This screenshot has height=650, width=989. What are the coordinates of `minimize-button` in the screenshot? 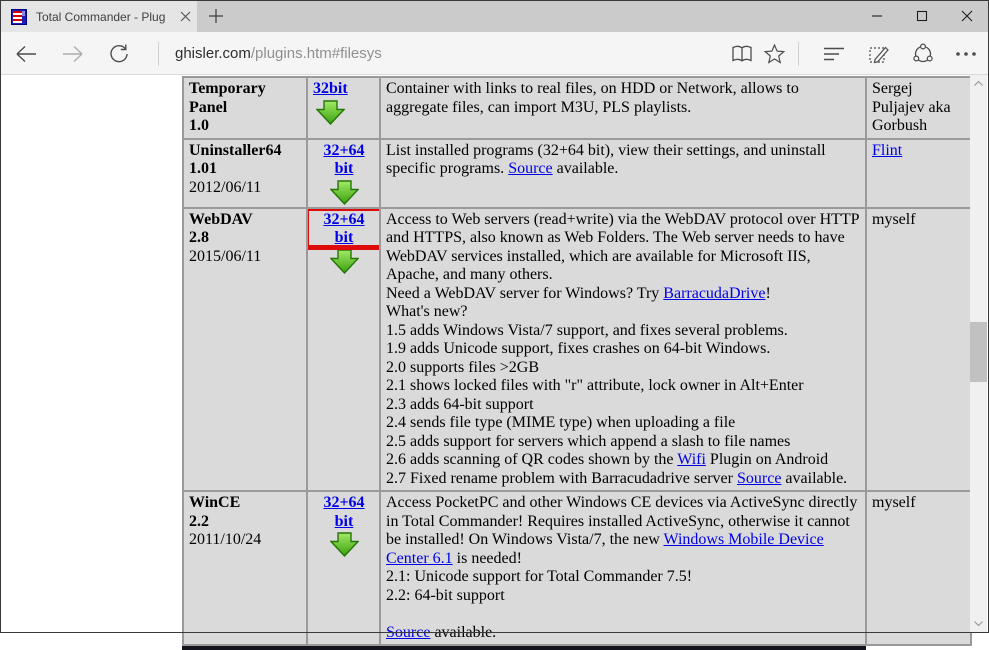 It's located at (876, 16).